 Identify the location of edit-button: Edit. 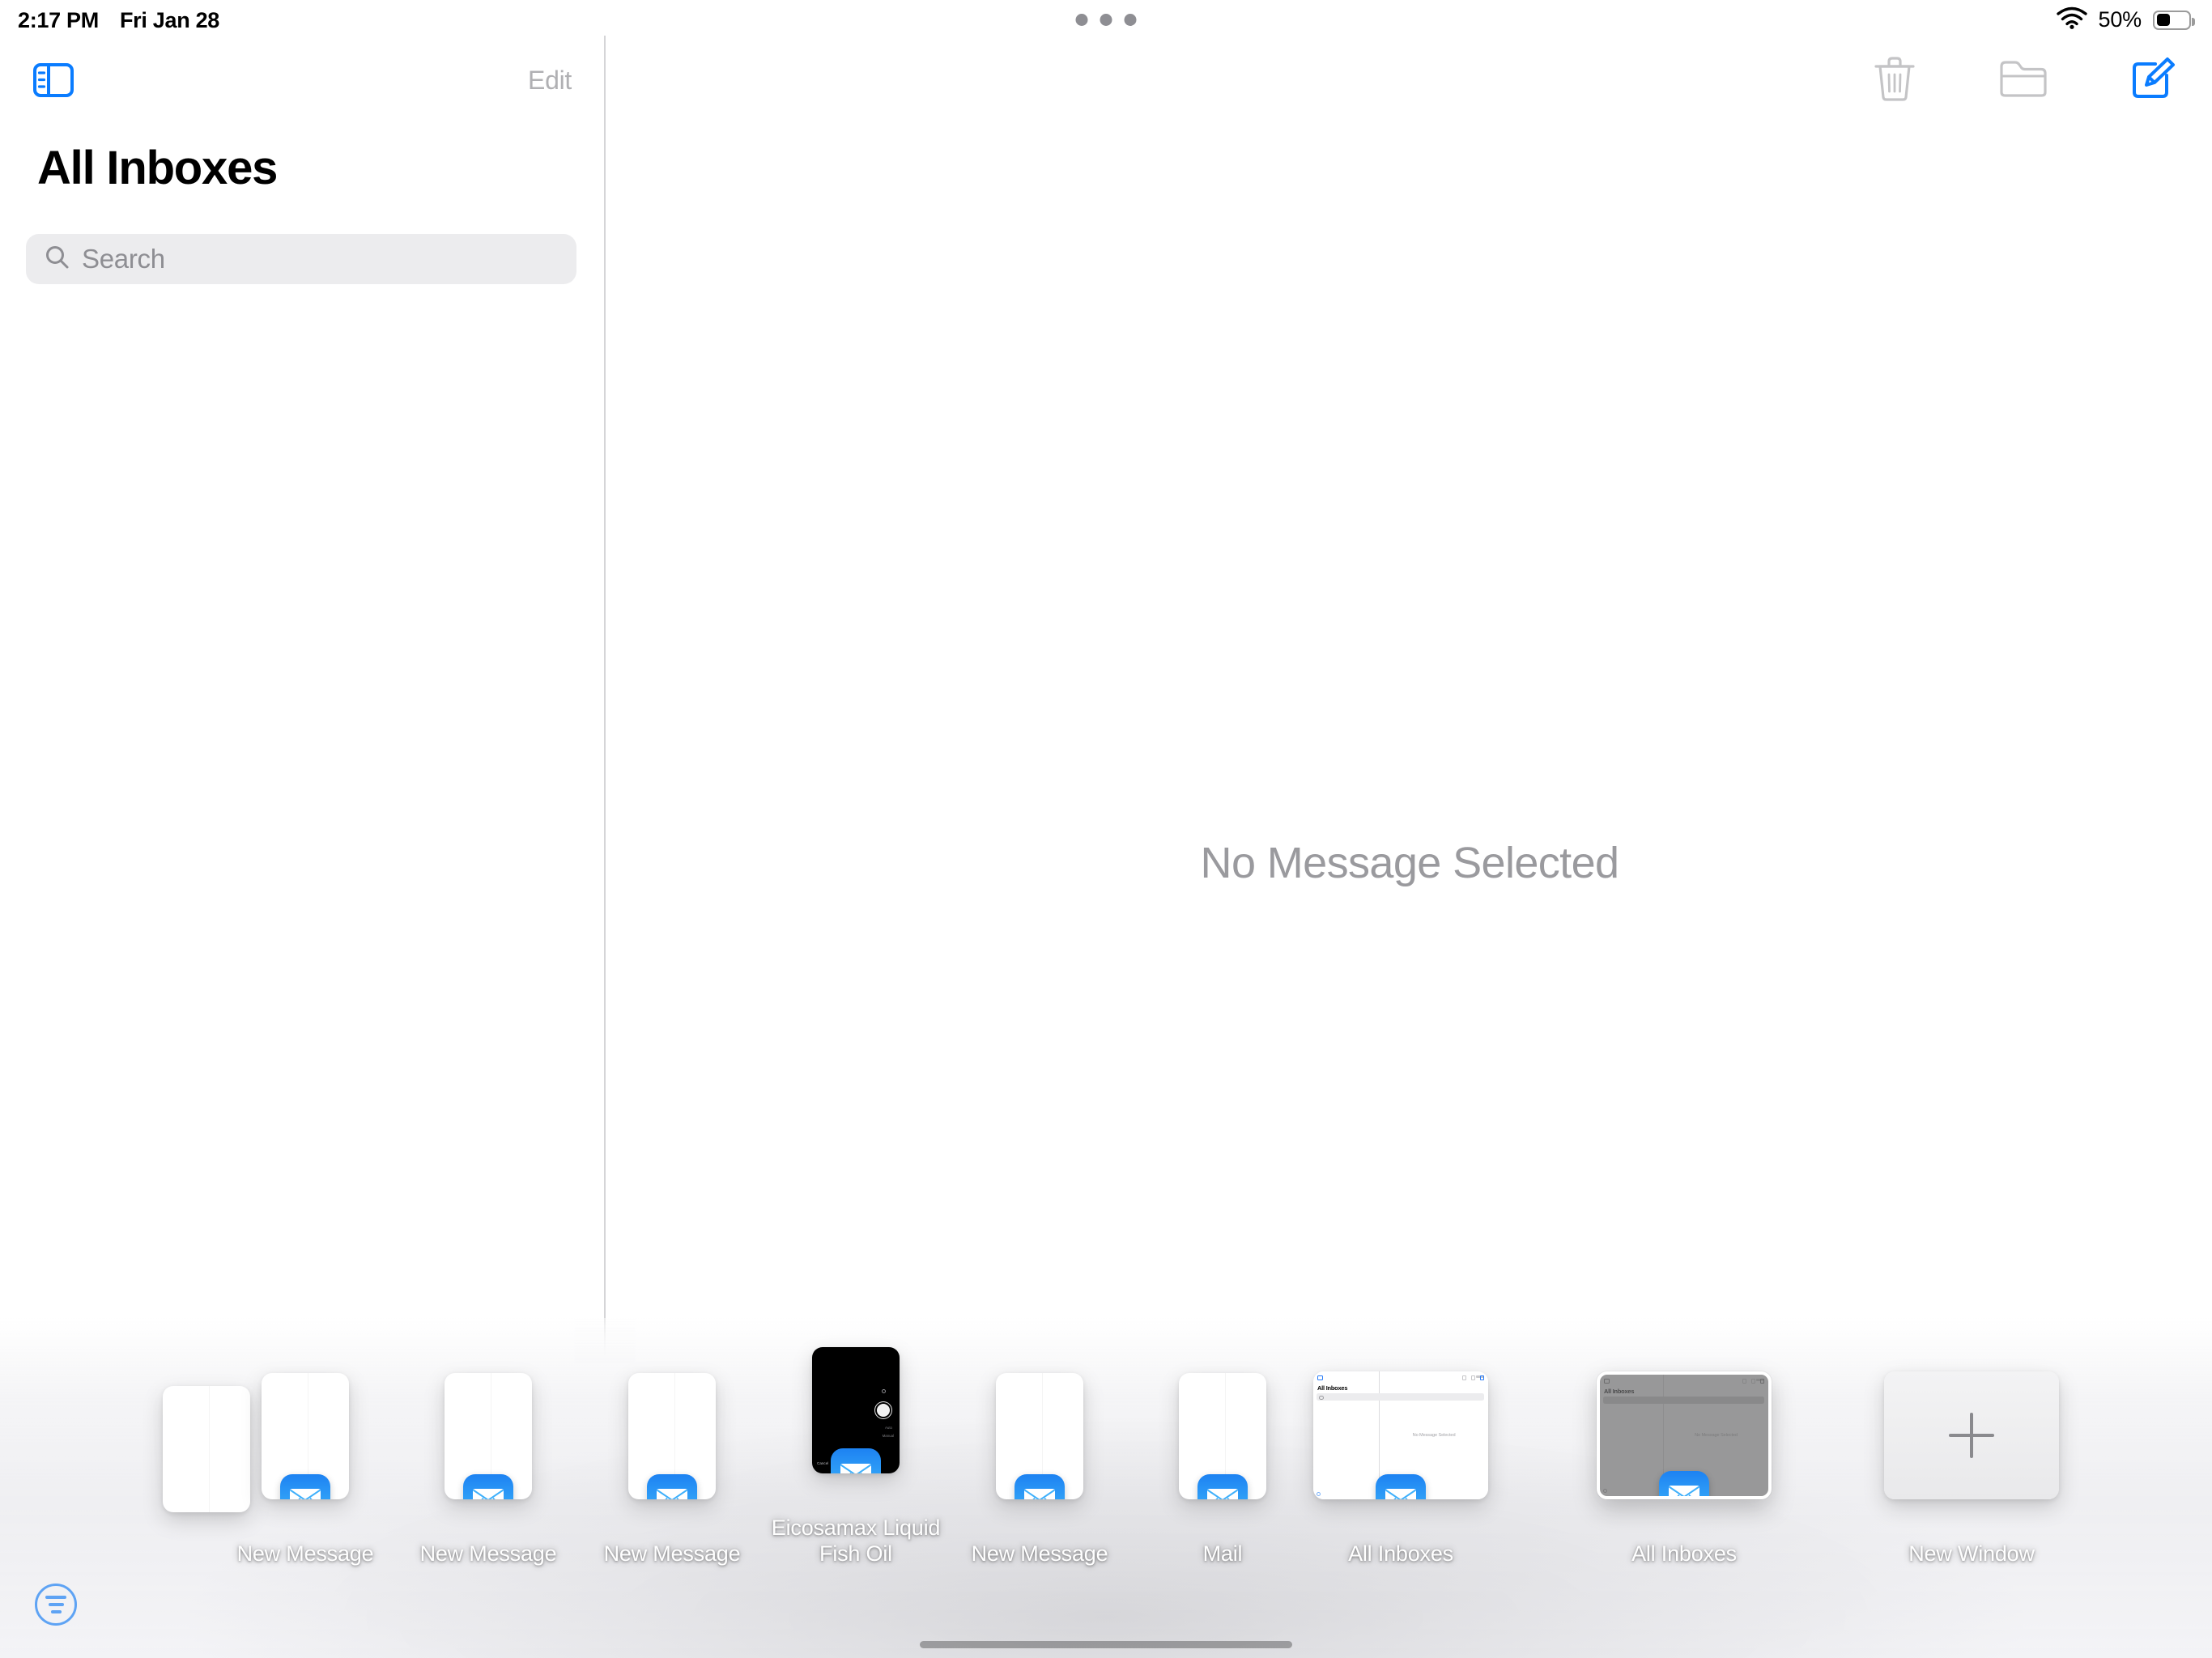
(550, 81).